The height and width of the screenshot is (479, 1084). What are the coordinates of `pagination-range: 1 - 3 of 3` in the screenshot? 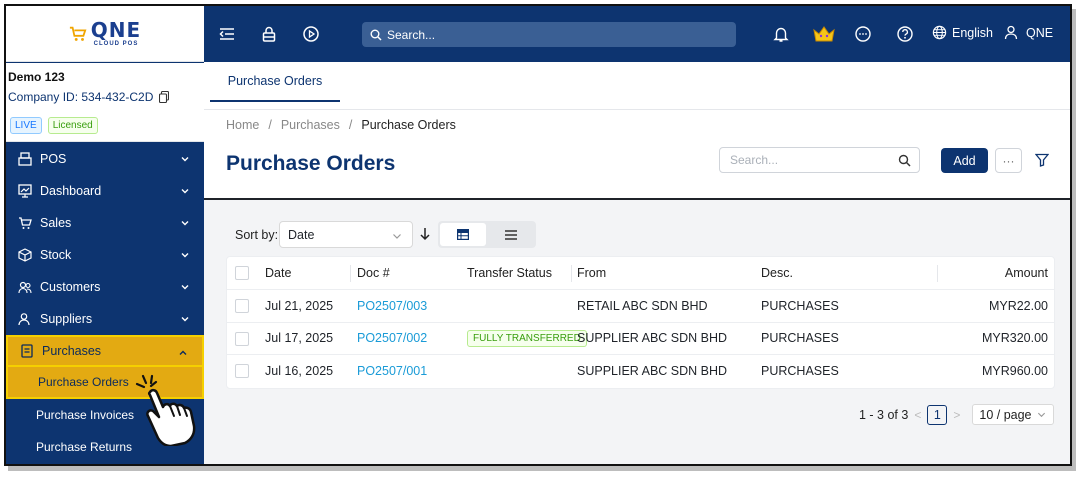 It's located at (884, 414).